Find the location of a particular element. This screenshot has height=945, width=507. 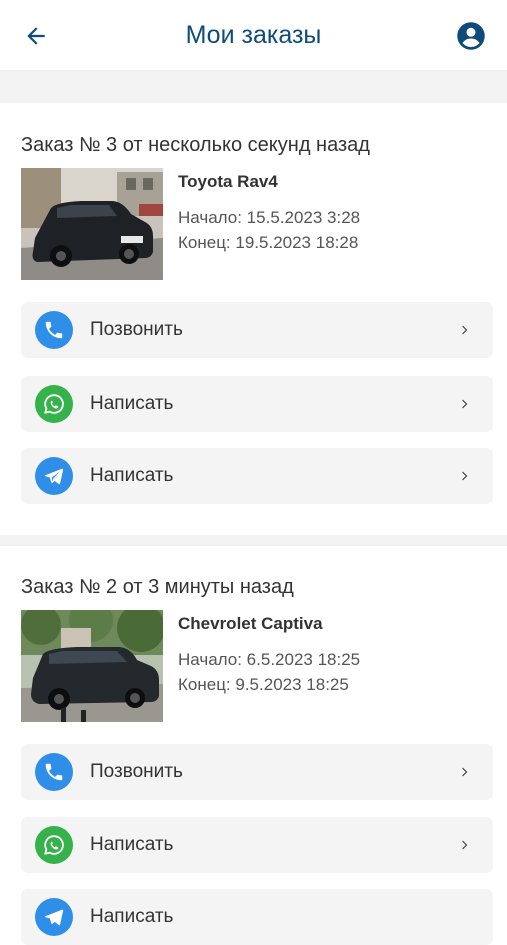

start-date: Начало: 6.5.2023 18:25 is located at coordinates (269, 659).